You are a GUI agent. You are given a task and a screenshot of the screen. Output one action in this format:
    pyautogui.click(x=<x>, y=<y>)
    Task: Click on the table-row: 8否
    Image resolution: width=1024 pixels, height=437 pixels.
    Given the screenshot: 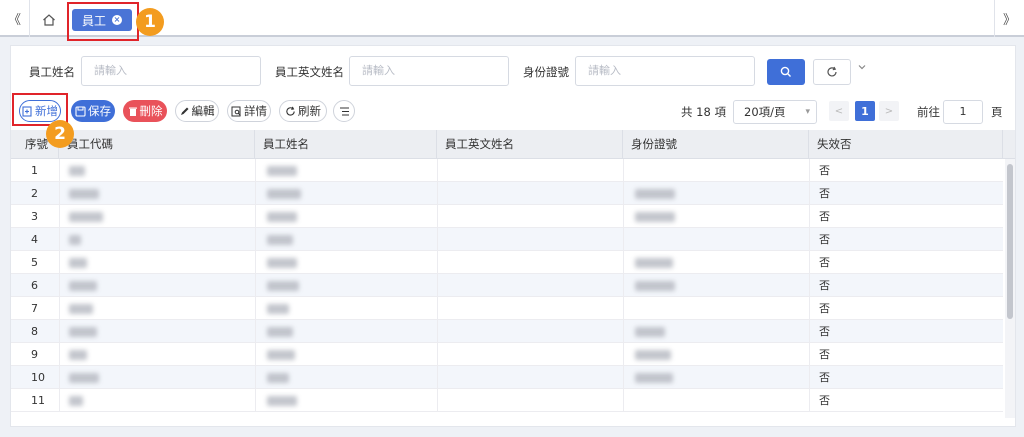 What is the action you would take?
    pyautogui.click(x=507, y=331)
    